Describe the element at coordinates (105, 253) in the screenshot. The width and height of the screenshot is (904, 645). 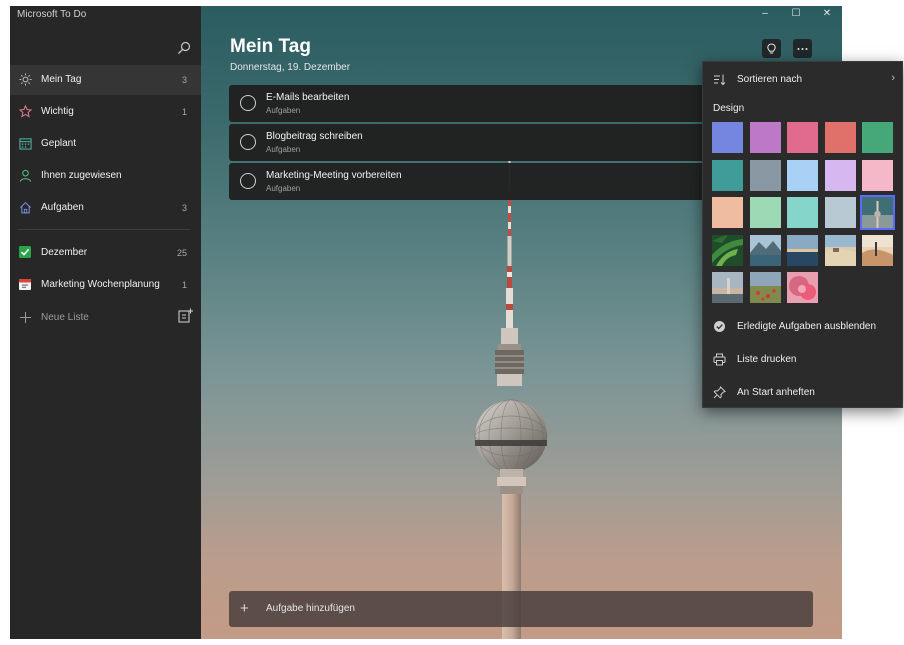
I see `sidebar-item-dezember: Dezember 25` at that location.